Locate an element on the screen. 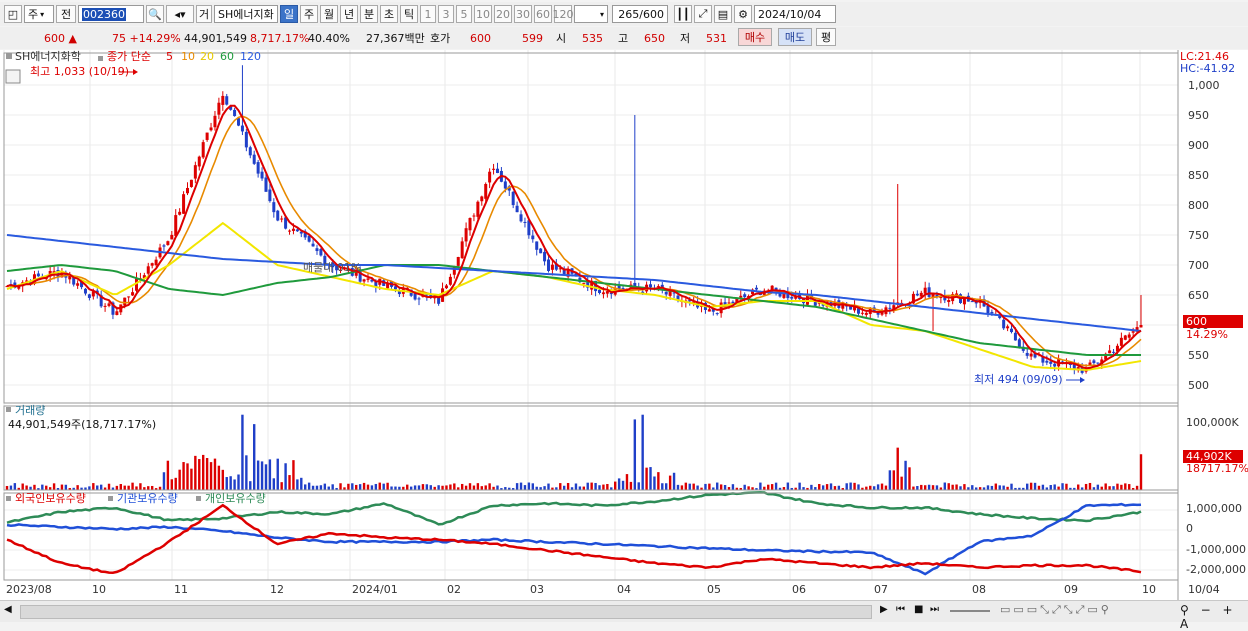 This screenshot has height=631, width=1248. tab-day: 일 is located at coordinates (289, 14).